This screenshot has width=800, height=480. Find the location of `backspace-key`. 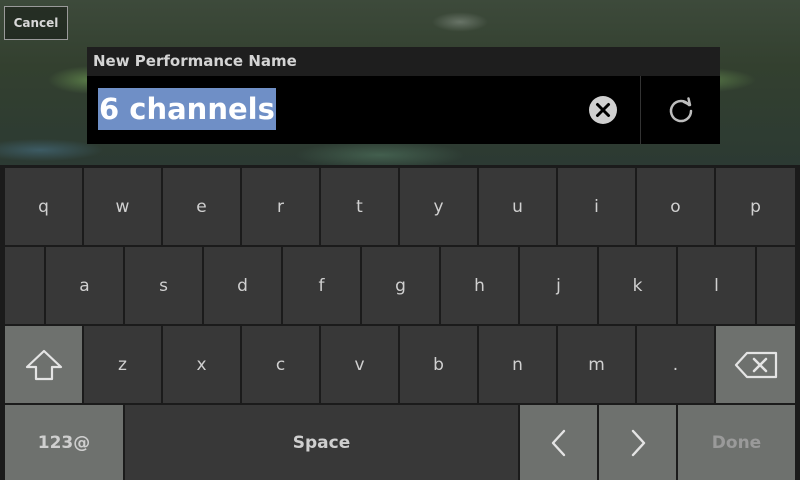

backspace-key is located at coordinates (755, 364).